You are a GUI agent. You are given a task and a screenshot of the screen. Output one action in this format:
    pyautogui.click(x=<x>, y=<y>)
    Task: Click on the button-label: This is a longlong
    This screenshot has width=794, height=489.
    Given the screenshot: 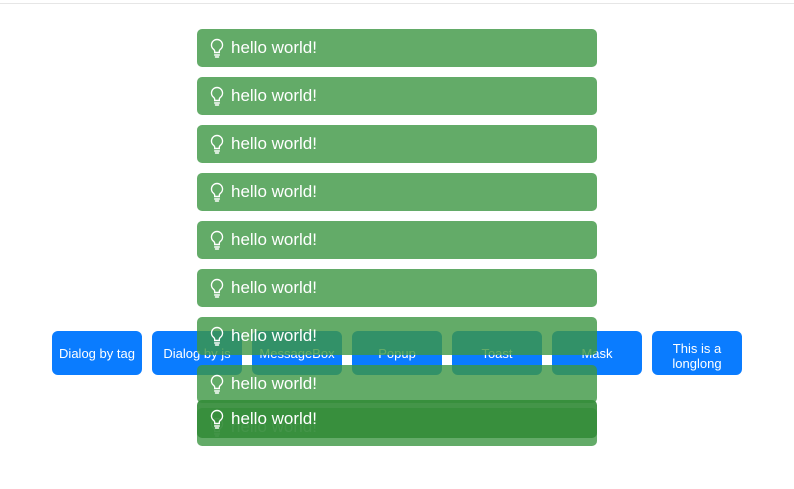 What is the action you would take?
    pyautogui.click(x=697, y=356)
    